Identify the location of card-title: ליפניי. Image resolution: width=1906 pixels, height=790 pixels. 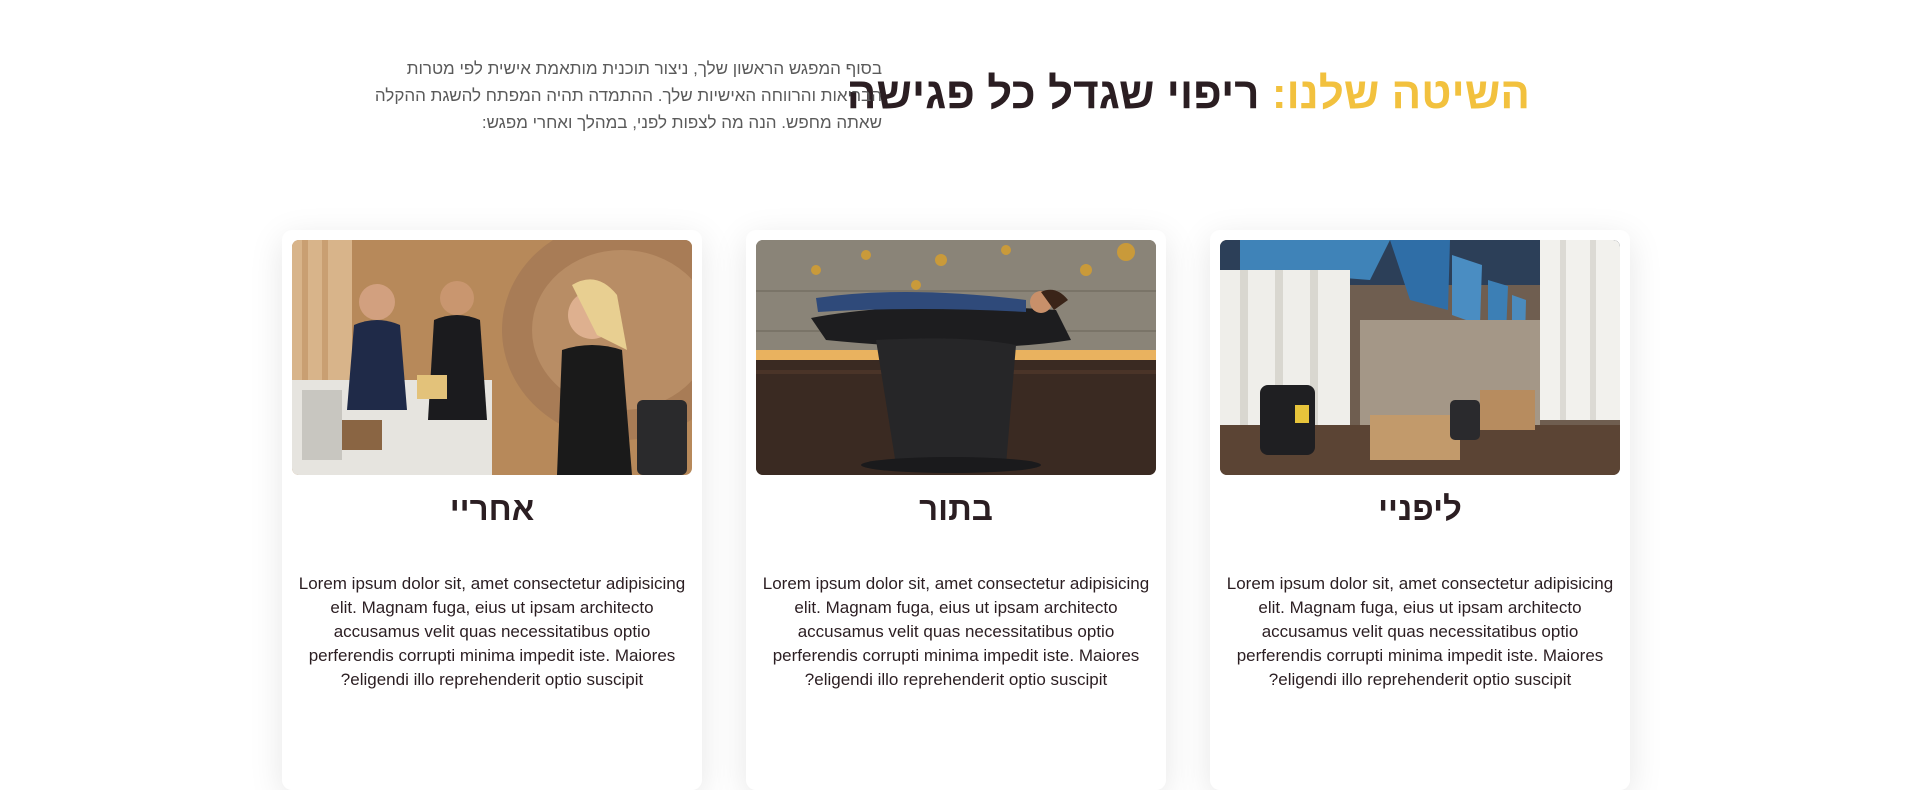
(1420, 508).